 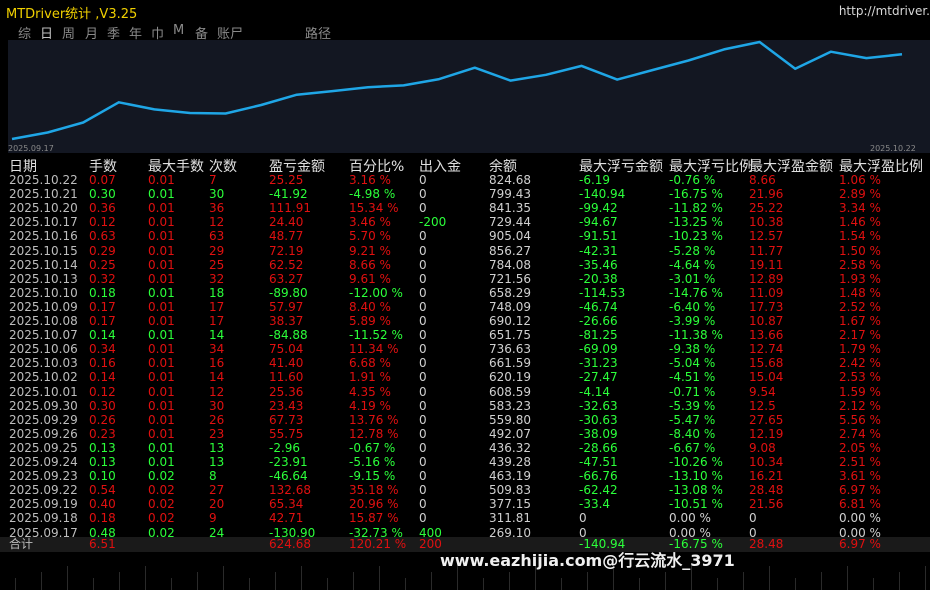 I want to click on cell-pnl: 48.77, so click(x=286, y=236).